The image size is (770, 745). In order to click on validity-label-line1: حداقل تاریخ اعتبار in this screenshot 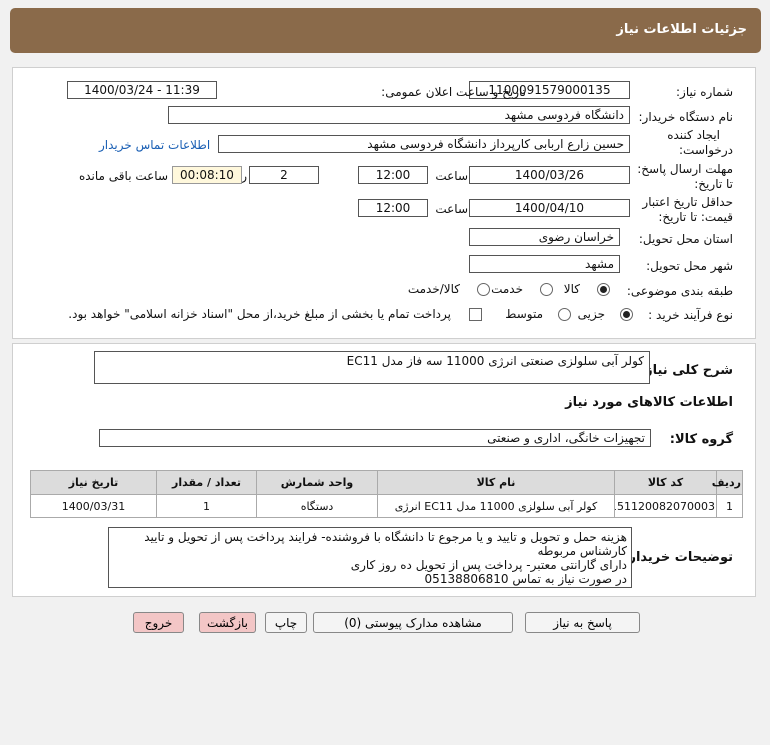, I will do `click(687, 202)`.